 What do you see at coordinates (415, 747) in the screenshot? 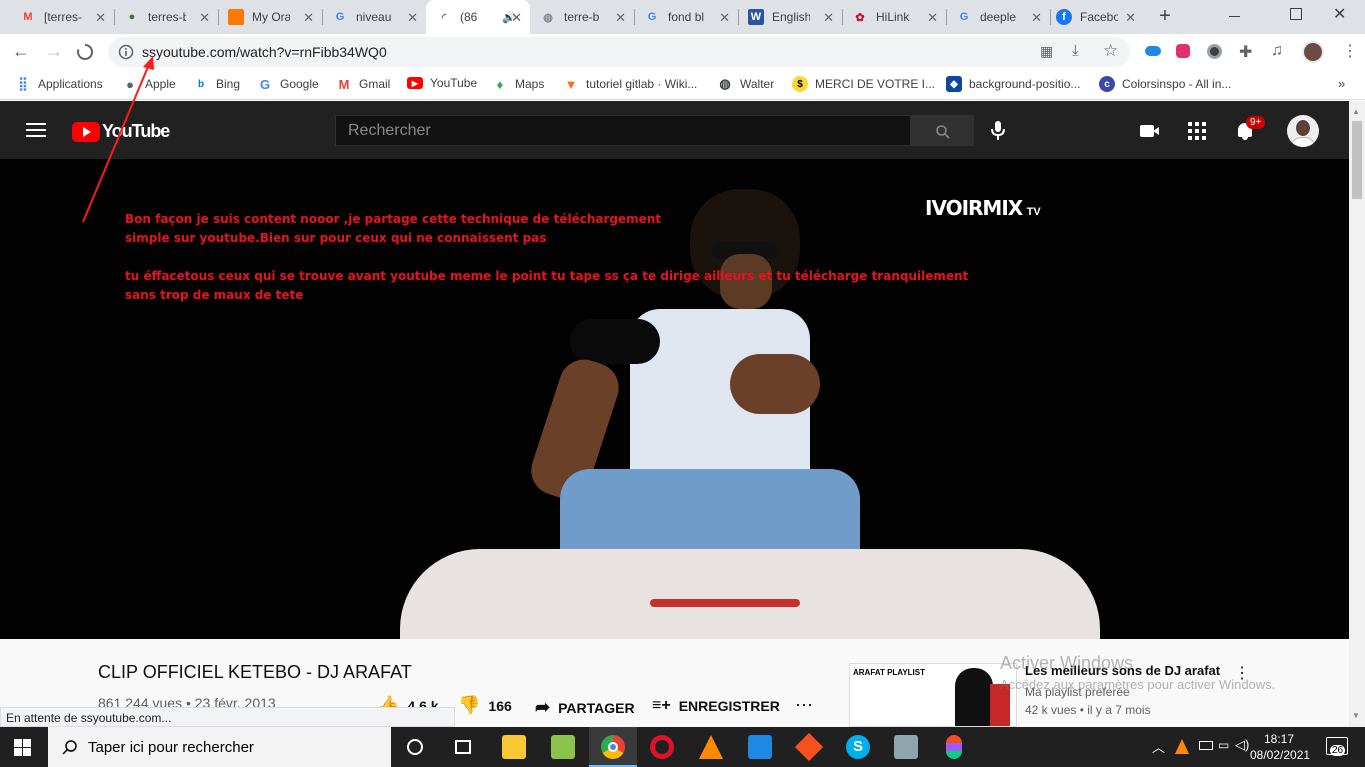
I see `cortana-icon` at bounding box center [415, 747].